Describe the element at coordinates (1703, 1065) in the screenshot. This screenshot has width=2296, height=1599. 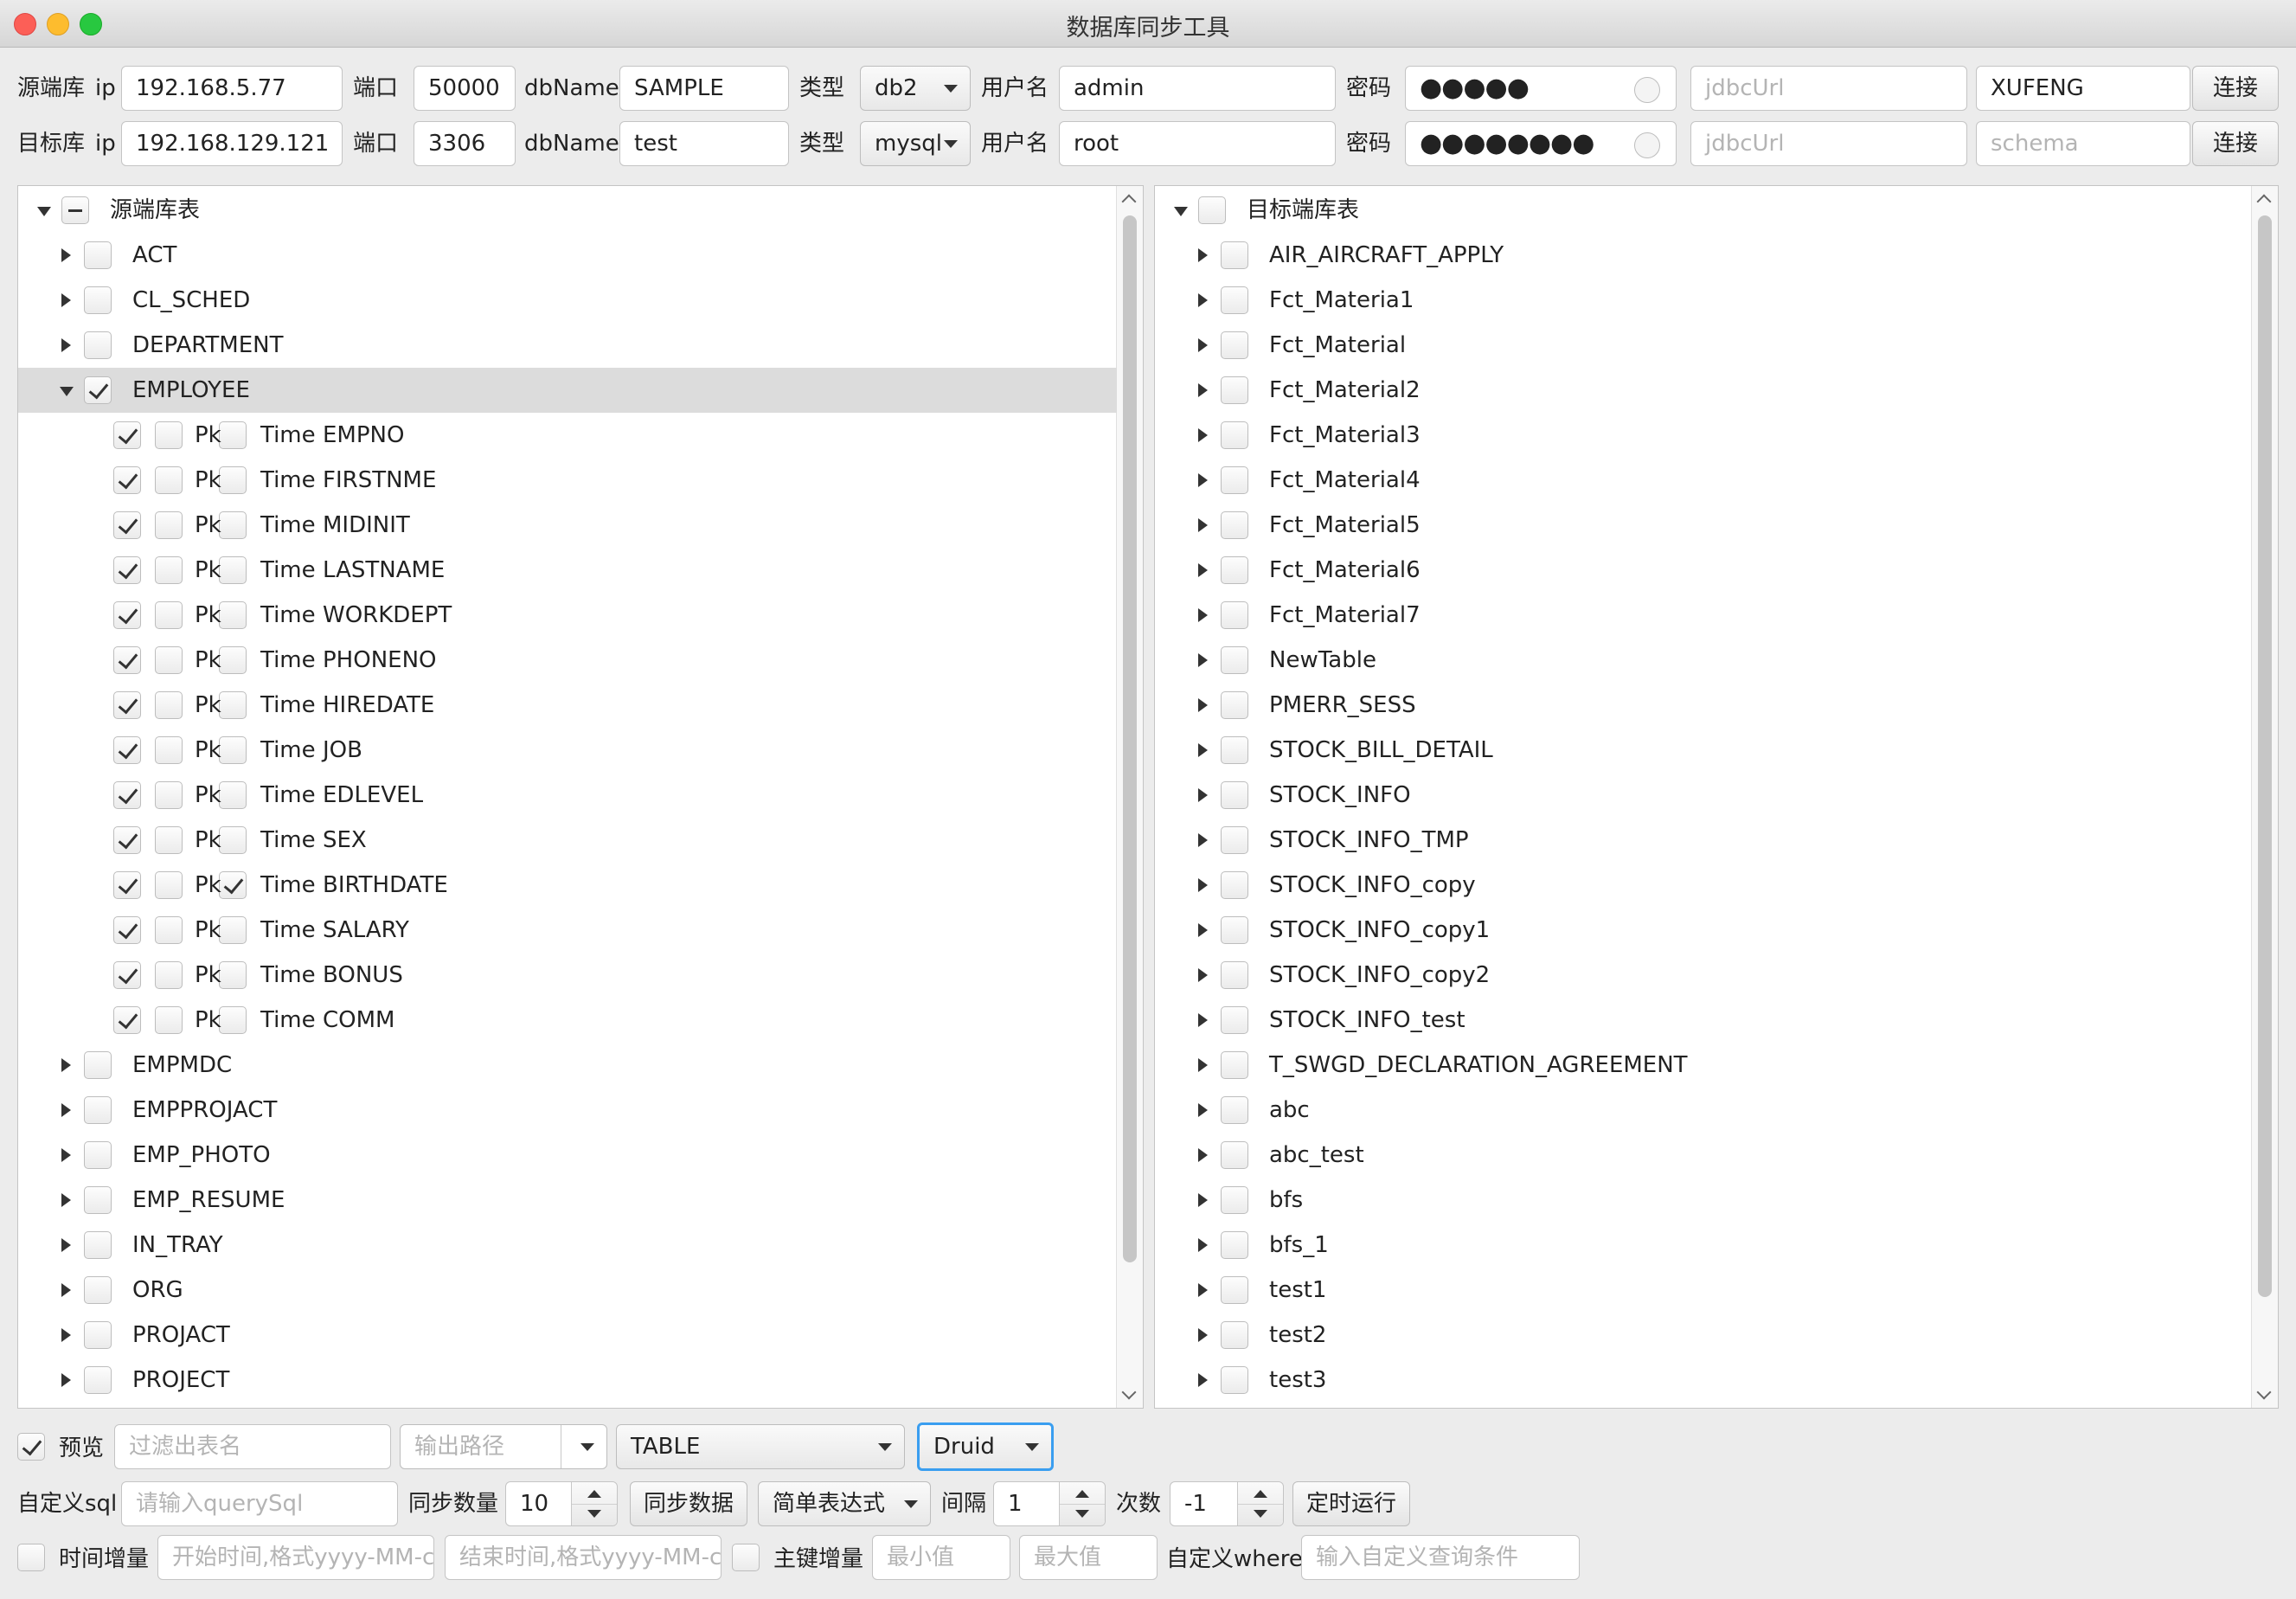
I see `target-table-item: T_SWGD_DECLARATION_AGREEMENT` at that location.